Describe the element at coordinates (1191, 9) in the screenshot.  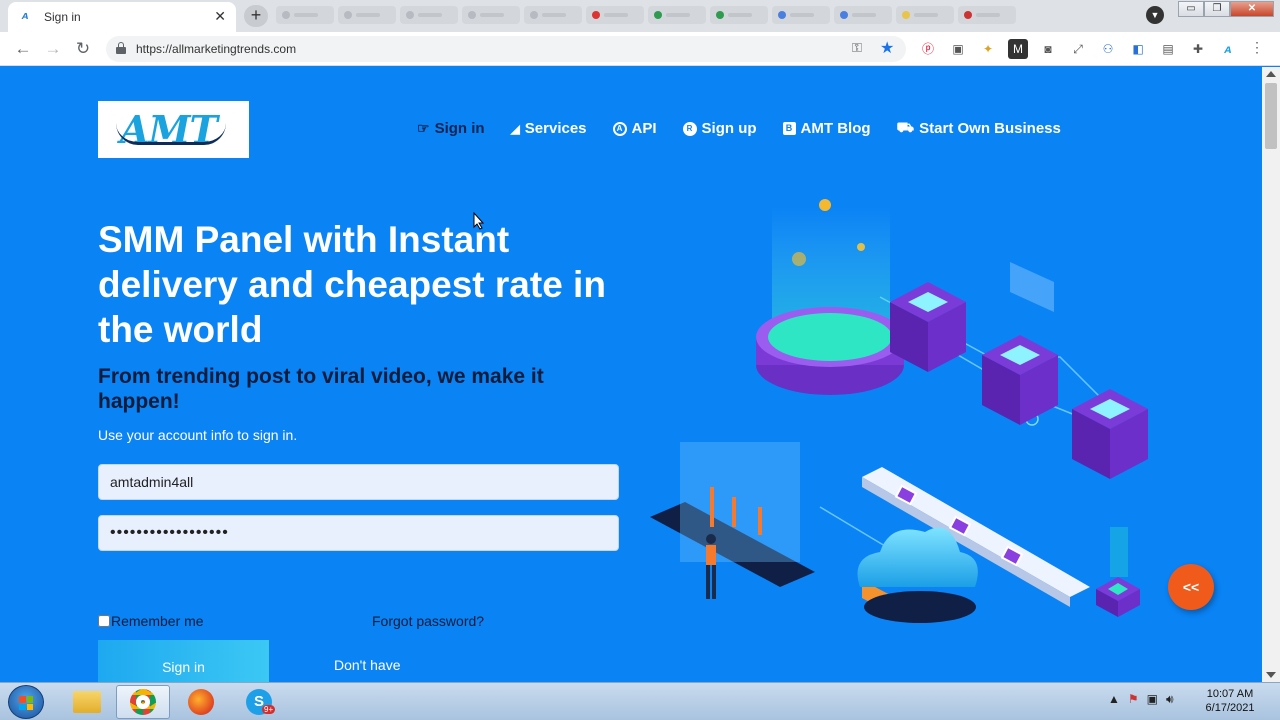
I see `minimize-button: ▭` at that location.